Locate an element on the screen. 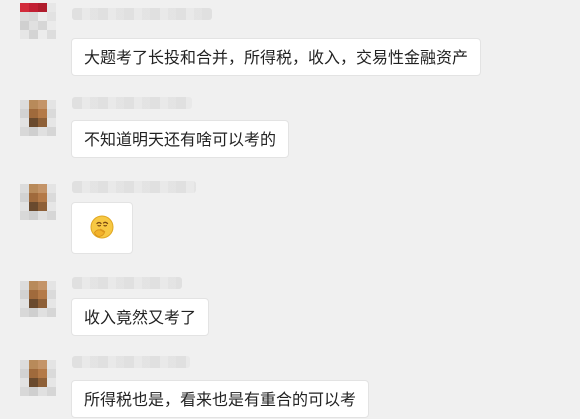 This screenshot has width=580, height=419. message-text: 收入竟然又考了 is located at coordinates (140, 317).